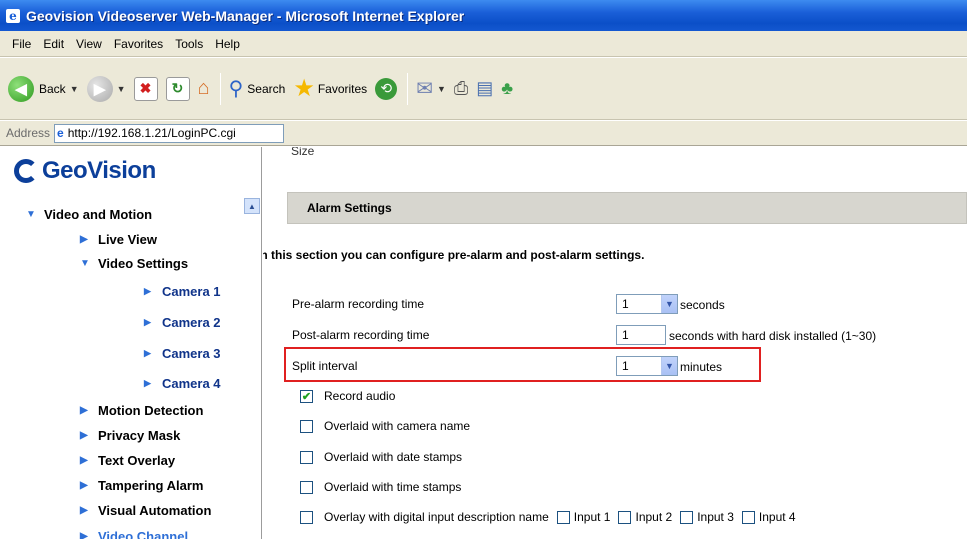  I want to click on address-input: e http://192.168.1.21/LoginPC.cgi, so click(169, 133).